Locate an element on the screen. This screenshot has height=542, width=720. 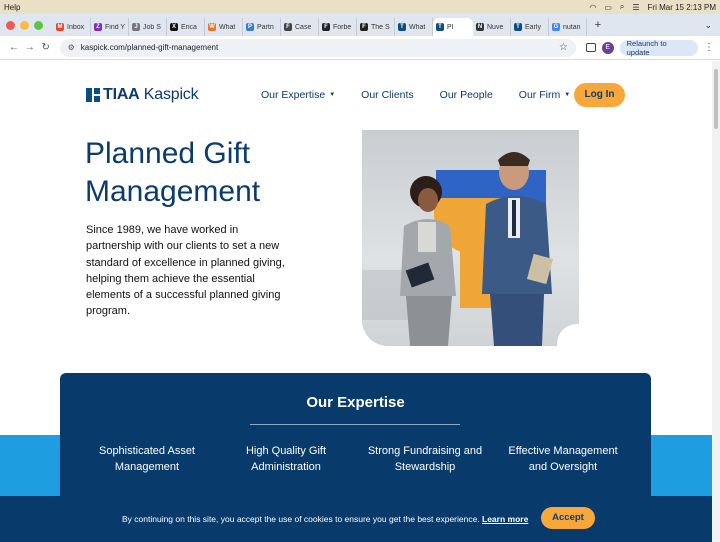
tab-label: The S is located at coordinates (380, 27).